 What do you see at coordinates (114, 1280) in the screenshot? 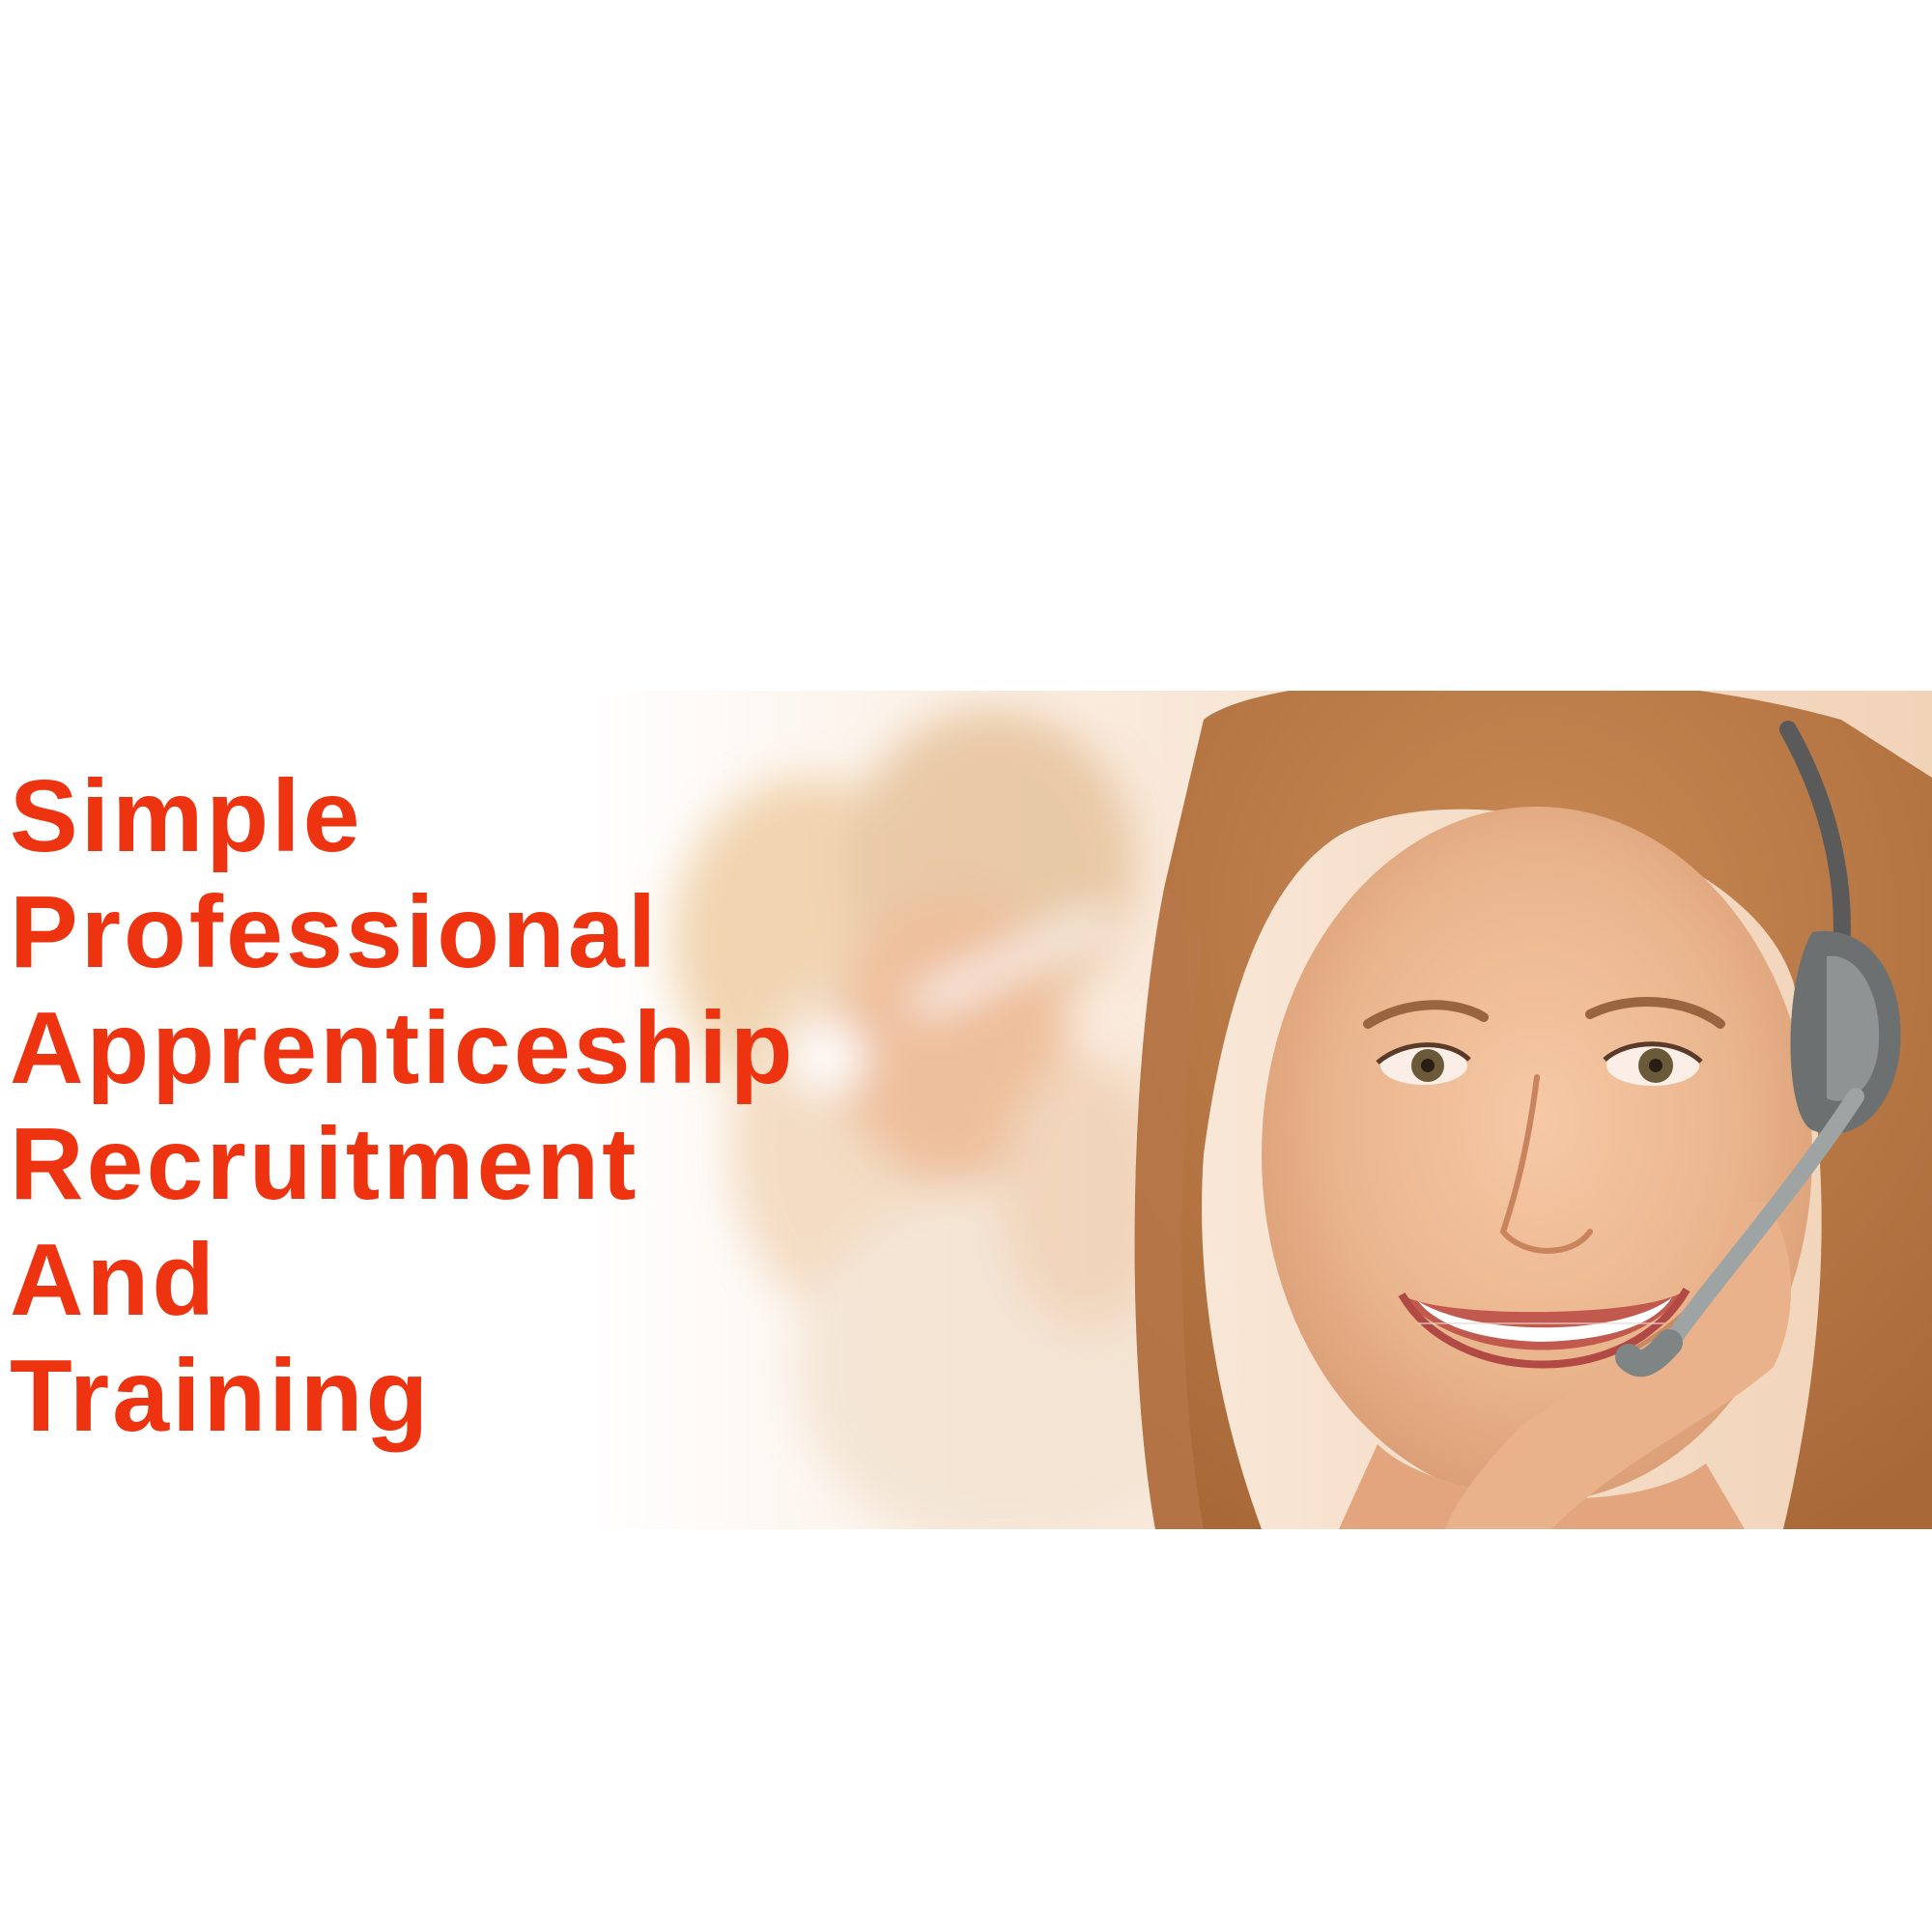
I see `headline-line-and: And` at bounding box center [114, 1280].